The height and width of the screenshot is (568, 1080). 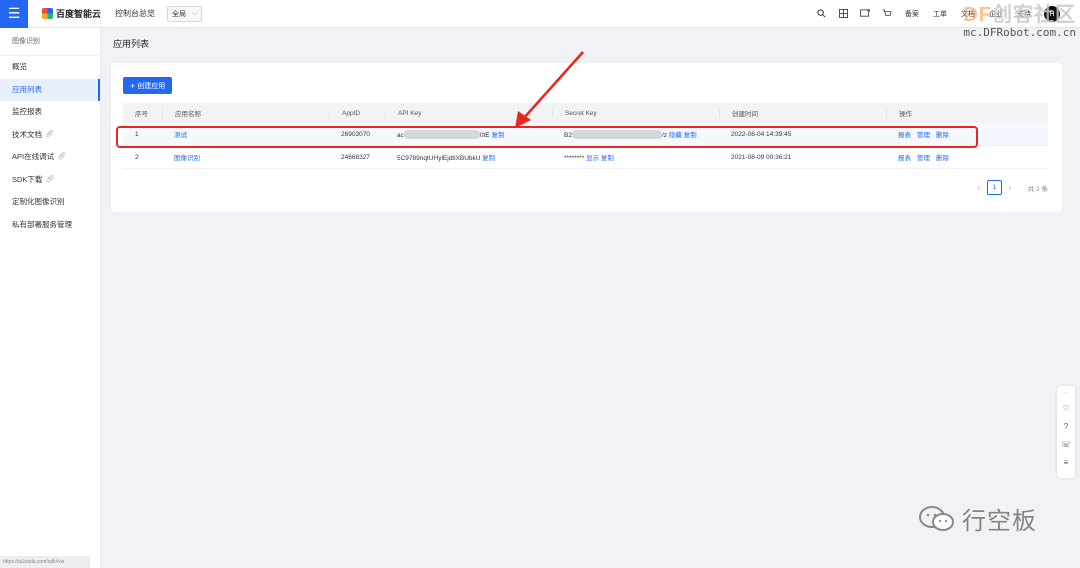 I want to click on drag-handle-icon: ····, so click(x=1066, y=393).